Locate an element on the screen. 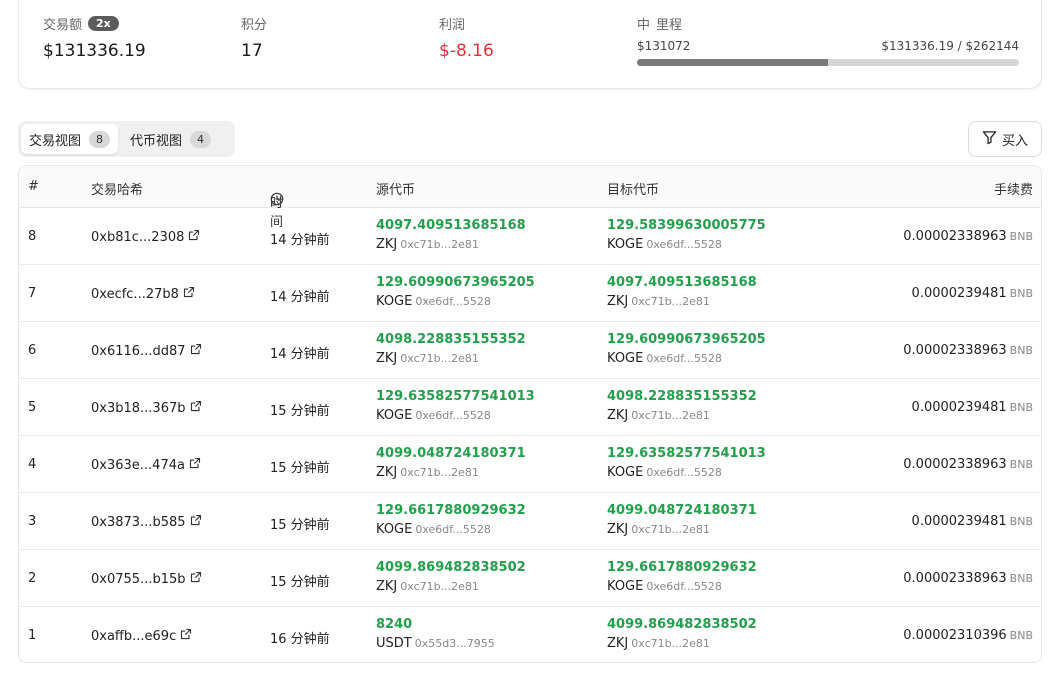 The width and height of the screenshot is (1063, 683). milestone-label: 里程 is located at coordinates (669, 25).